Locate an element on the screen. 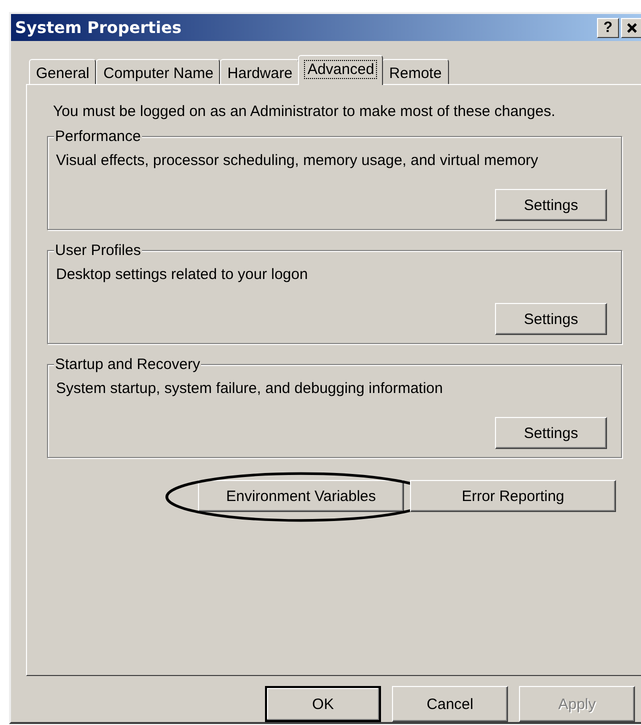 The height and width of the screenshot is (725, 641). tab: Advanced is located at coordinates (341, 70).